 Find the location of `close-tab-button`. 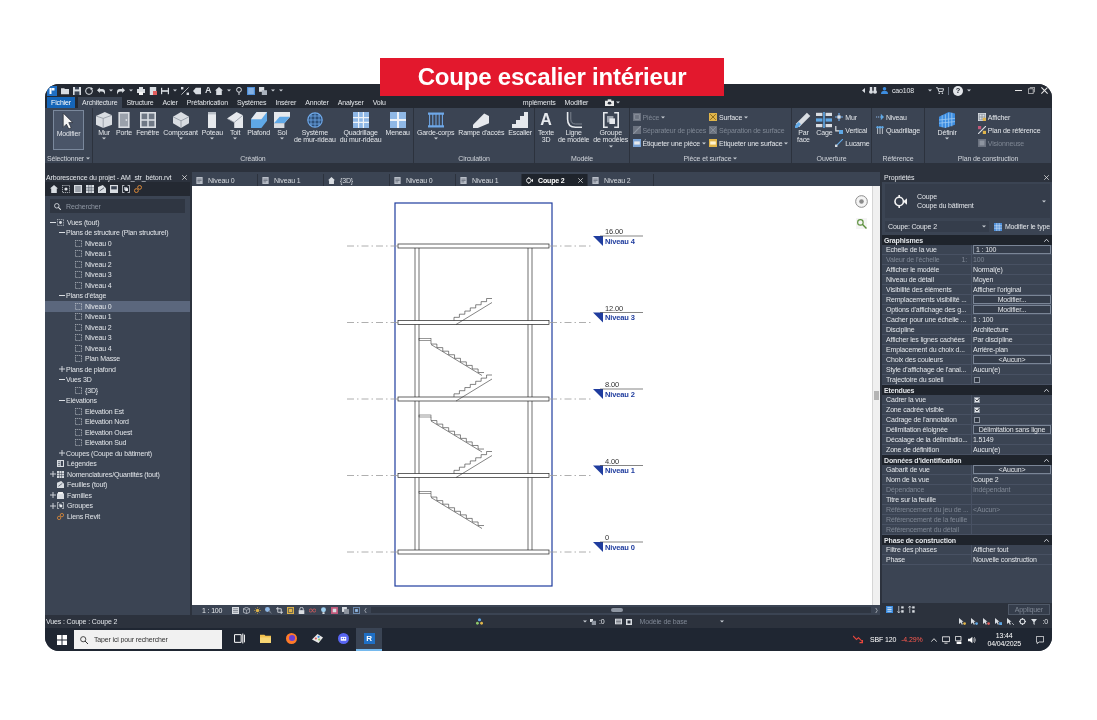

close-tab-button is located at coordinates (580, 180).